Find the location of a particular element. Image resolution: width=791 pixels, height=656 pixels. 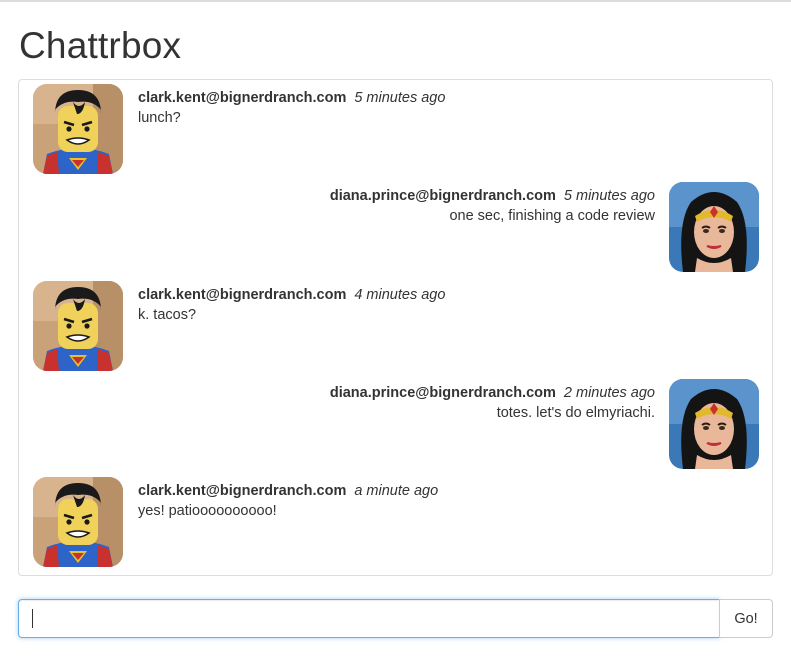

compose-form: Go! is located at coordinates (395, 619).